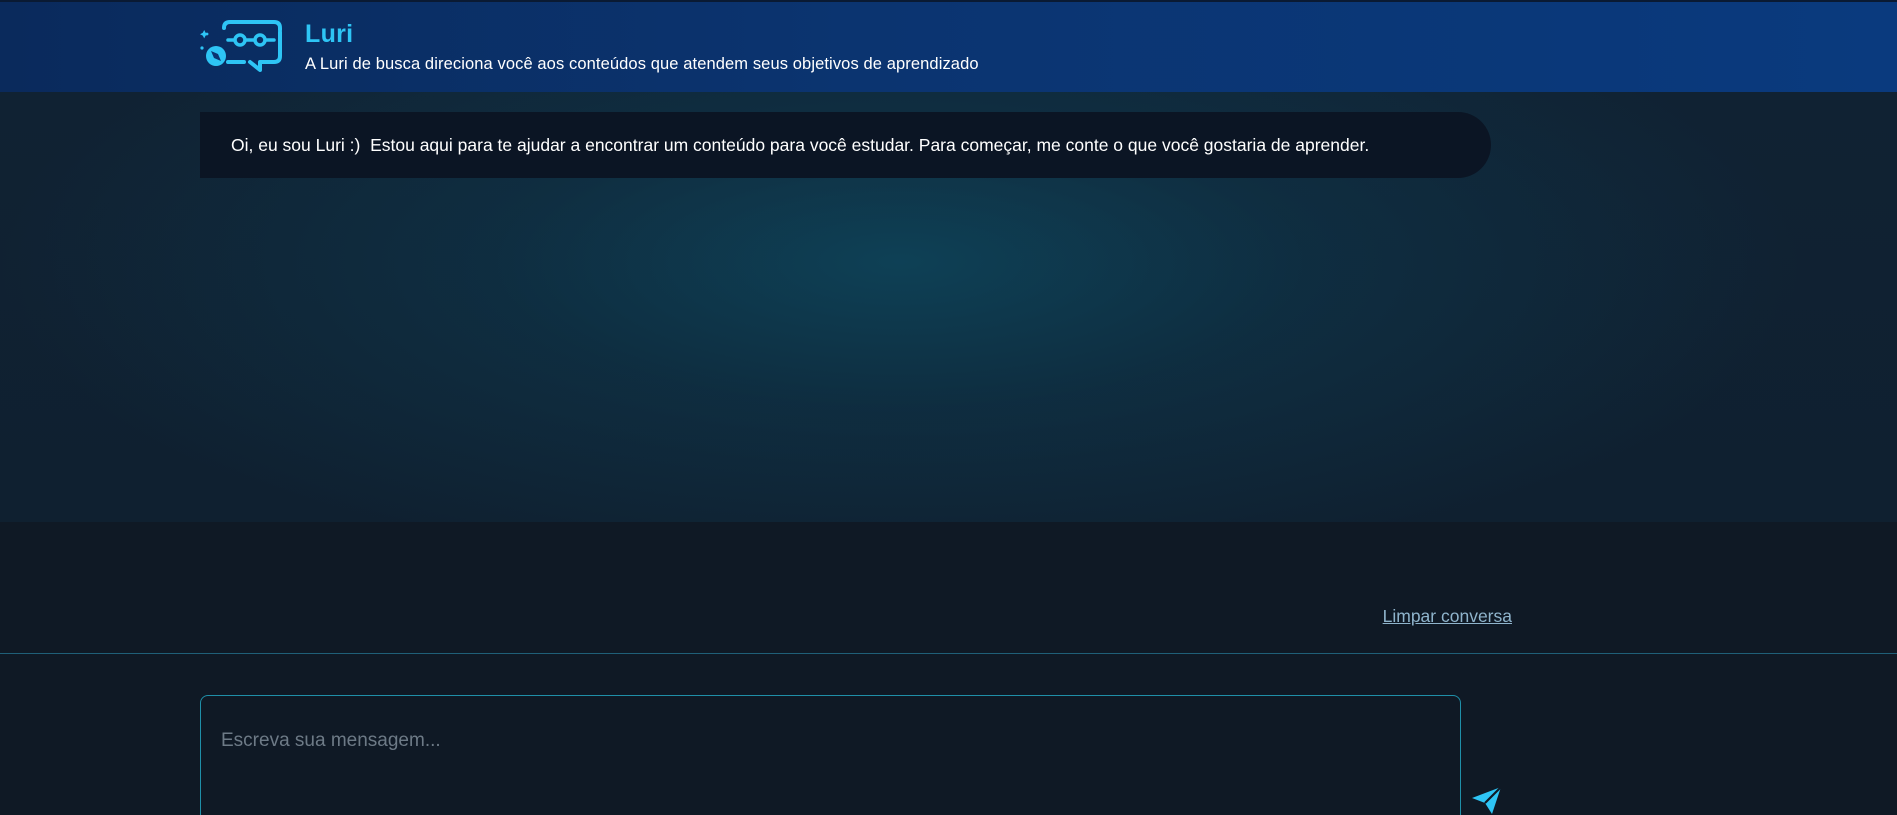 This screenshot has height=815, width=1897. I want to click on app-title: Luri, so click(329, 34).